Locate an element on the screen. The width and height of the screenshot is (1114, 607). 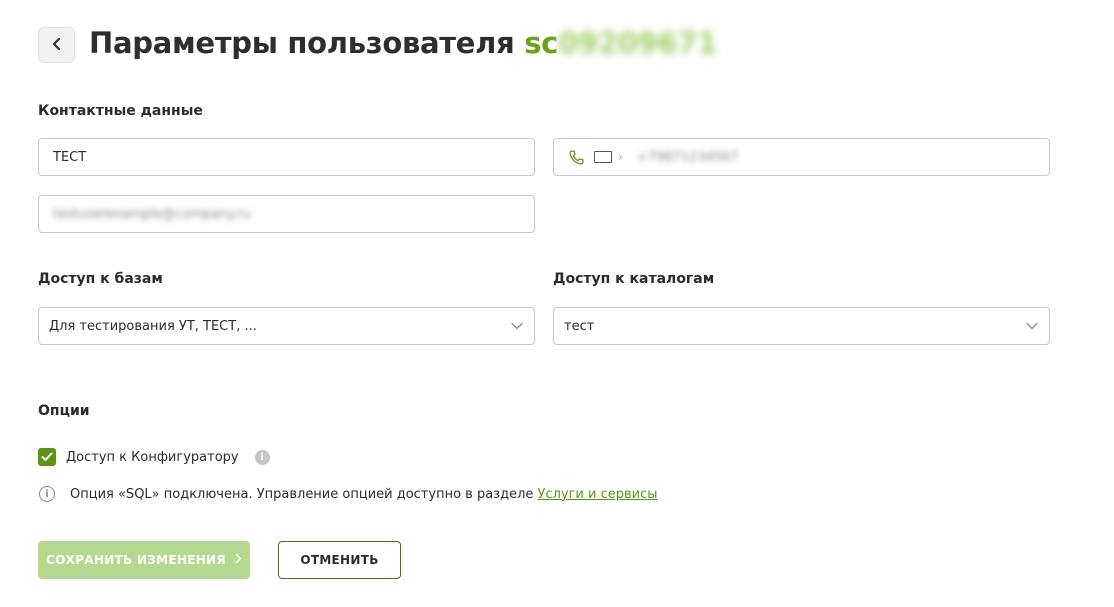
user-id-masked: 09209671 is located at coordinates (638, 43).